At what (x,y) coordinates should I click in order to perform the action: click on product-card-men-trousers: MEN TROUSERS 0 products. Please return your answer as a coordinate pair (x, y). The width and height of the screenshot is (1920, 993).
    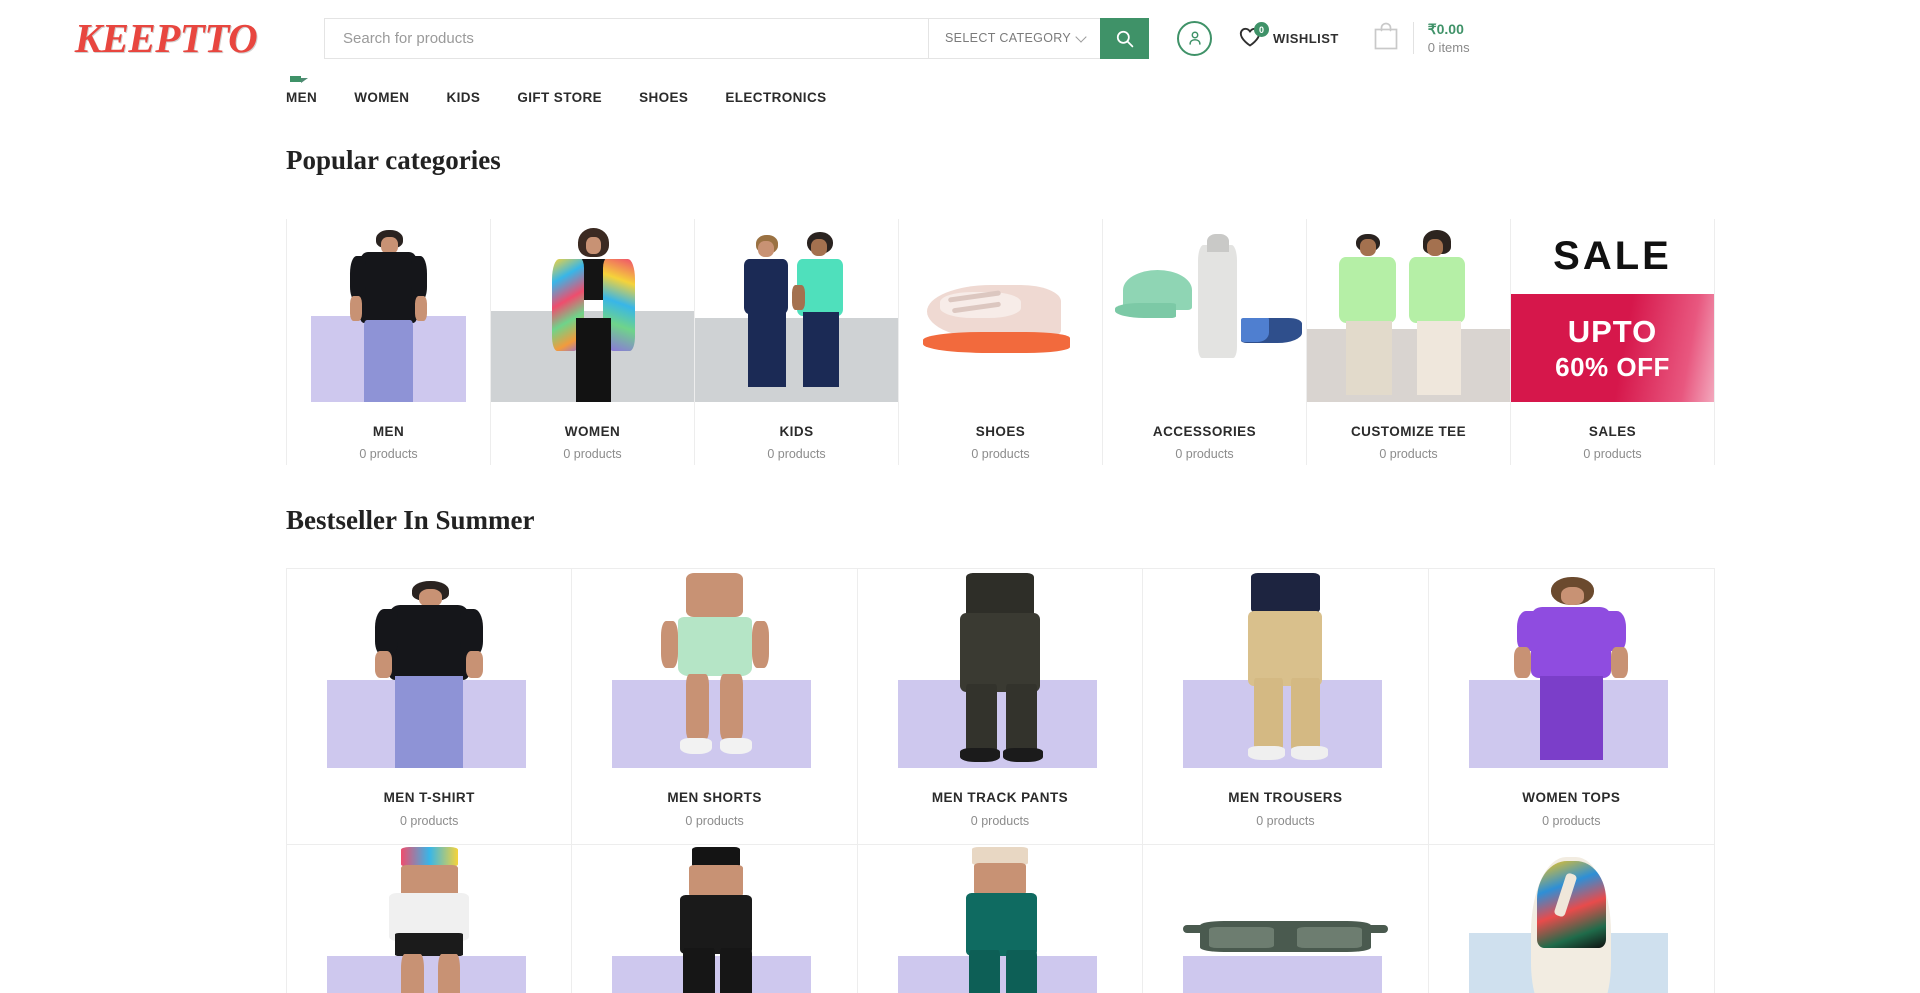
    Looking at the image, I should click on (1286, 707).